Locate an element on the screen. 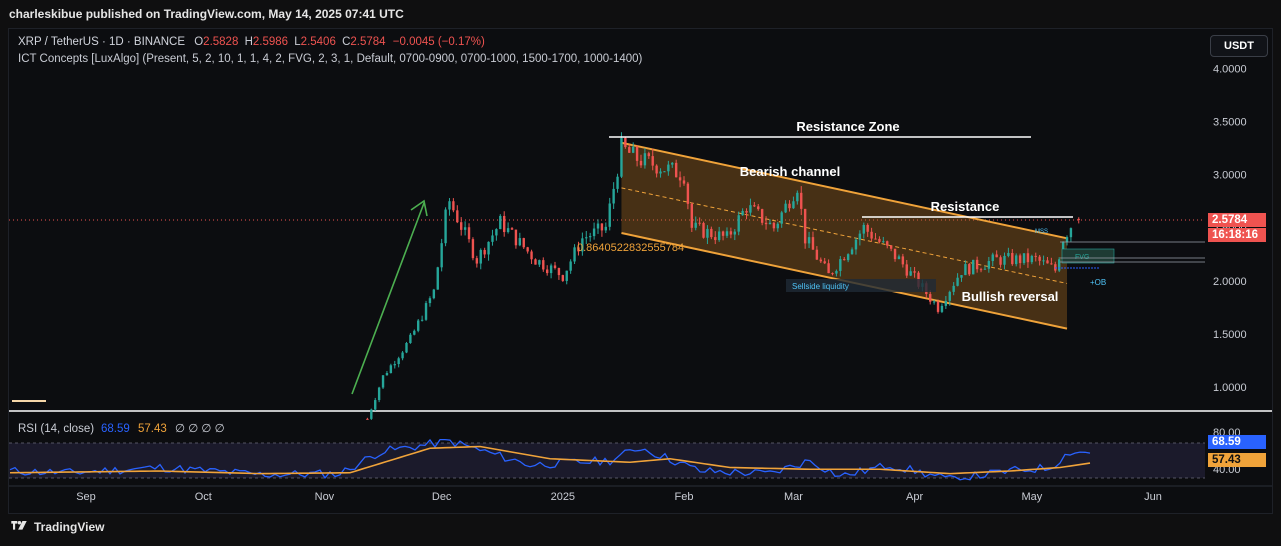  time-tick: Jun is located at coordinates (1153, 497).